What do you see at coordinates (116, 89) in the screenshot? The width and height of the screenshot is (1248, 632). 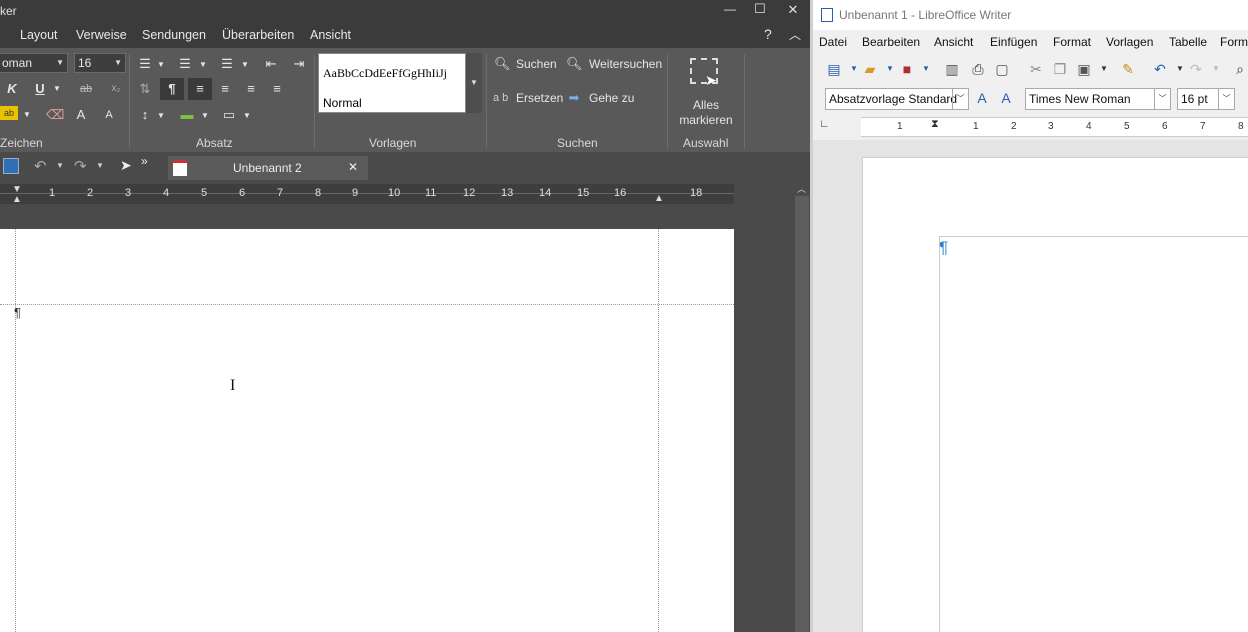 I see `subscript-icon: x₂` at bounding box center [116, 89].